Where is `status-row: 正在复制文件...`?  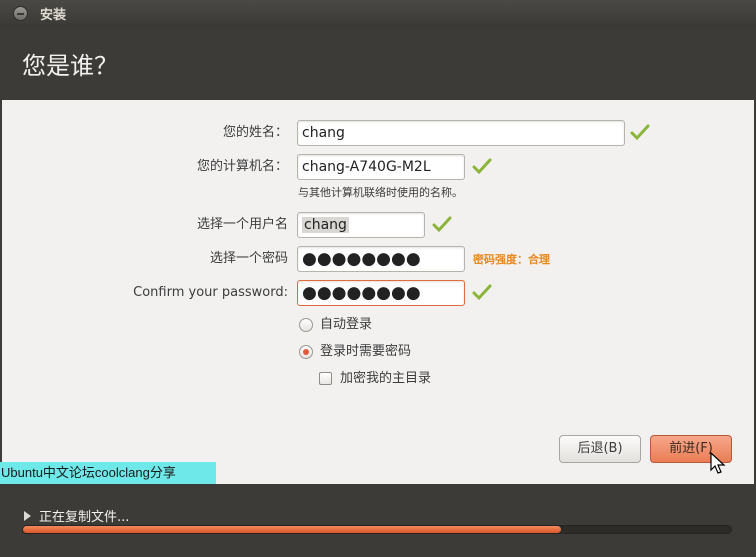
status-row: 正在复制文件... is located at coordinates (76, 515).